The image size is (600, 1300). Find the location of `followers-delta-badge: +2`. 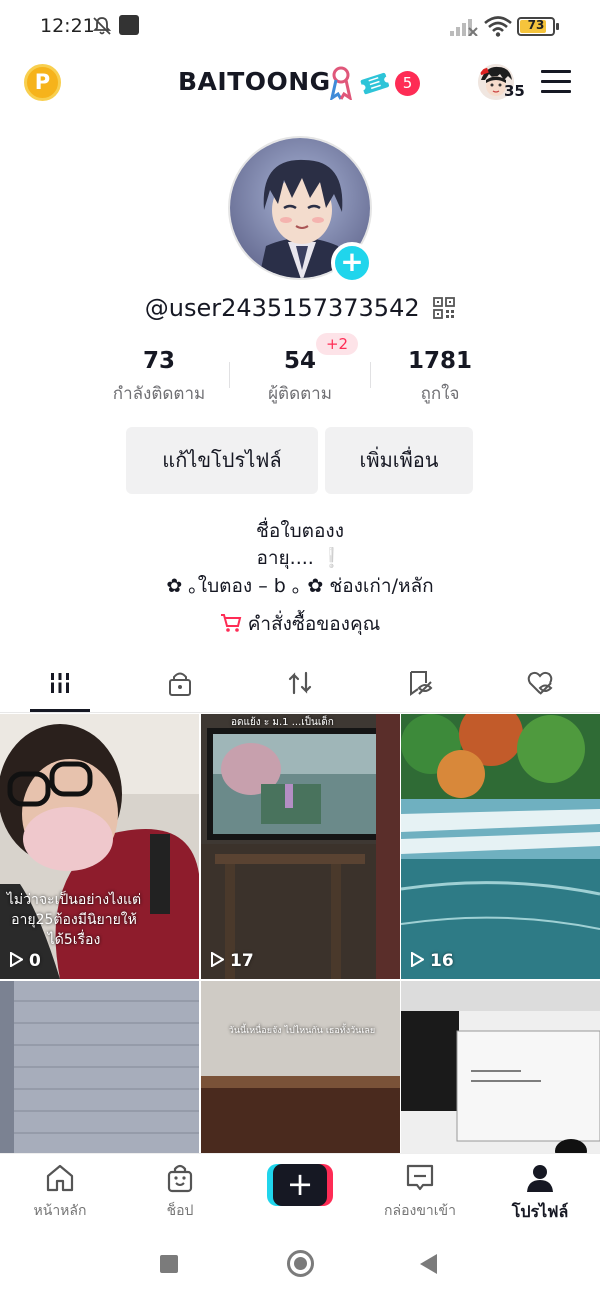

followers-delta-badge: +2 is located at coordinates (337, 344).